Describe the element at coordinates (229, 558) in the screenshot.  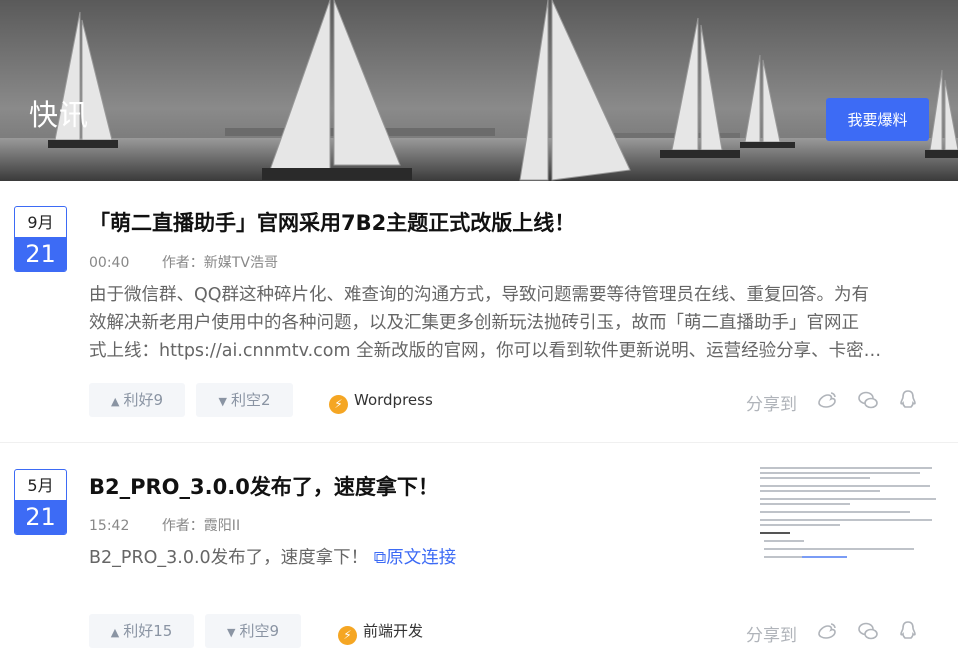
I see `excerpt-text: B2_PRO_3.0.0发布了，速度拿下！` at that location.